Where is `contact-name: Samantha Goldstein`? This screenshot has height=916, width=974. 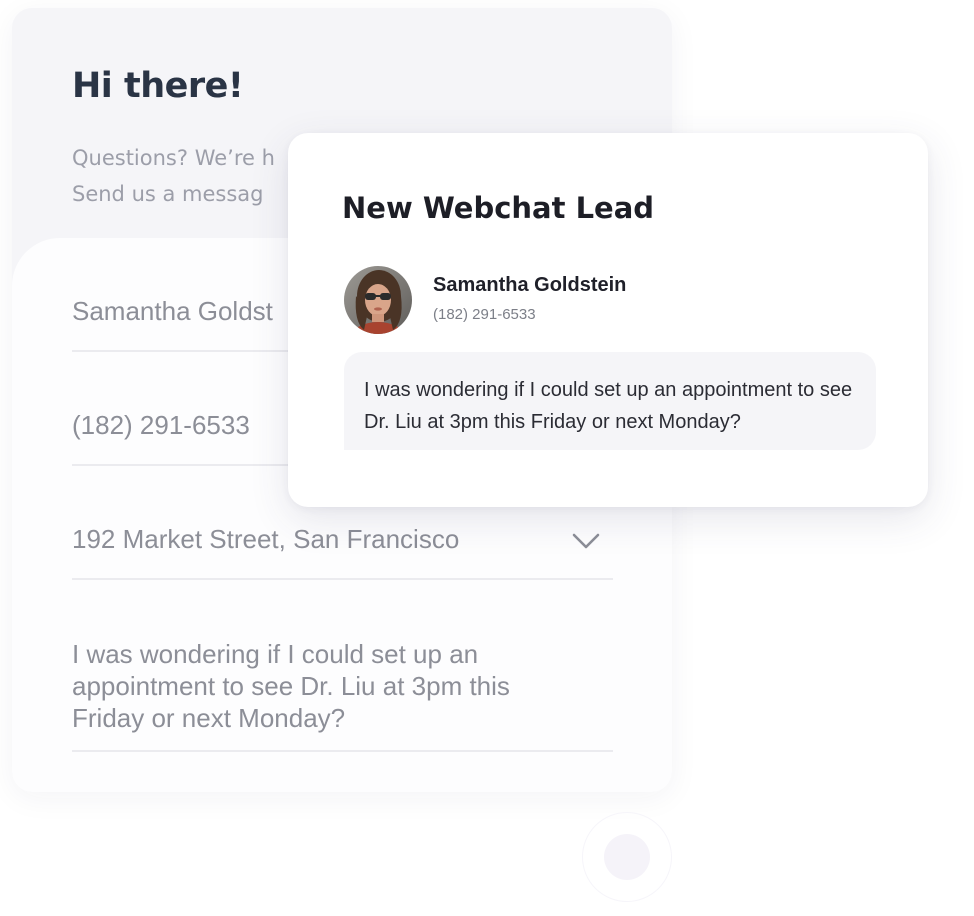 contact-name: Samantha Goldstein is located at coordinates (530, 285).